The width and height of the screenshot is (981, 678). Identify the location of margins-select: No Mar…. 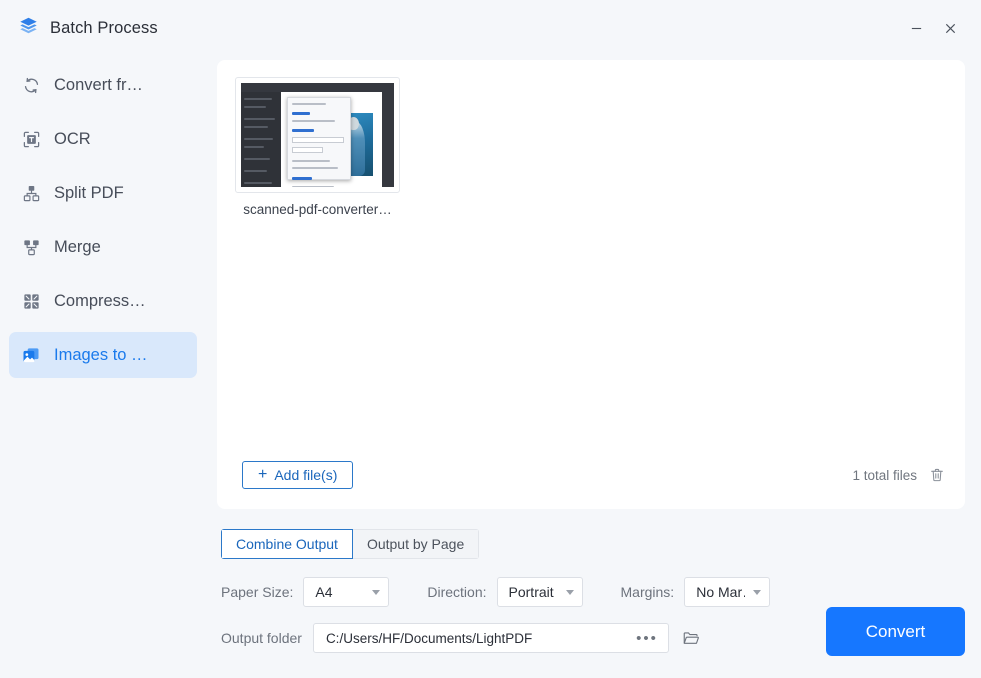
(727, 592).